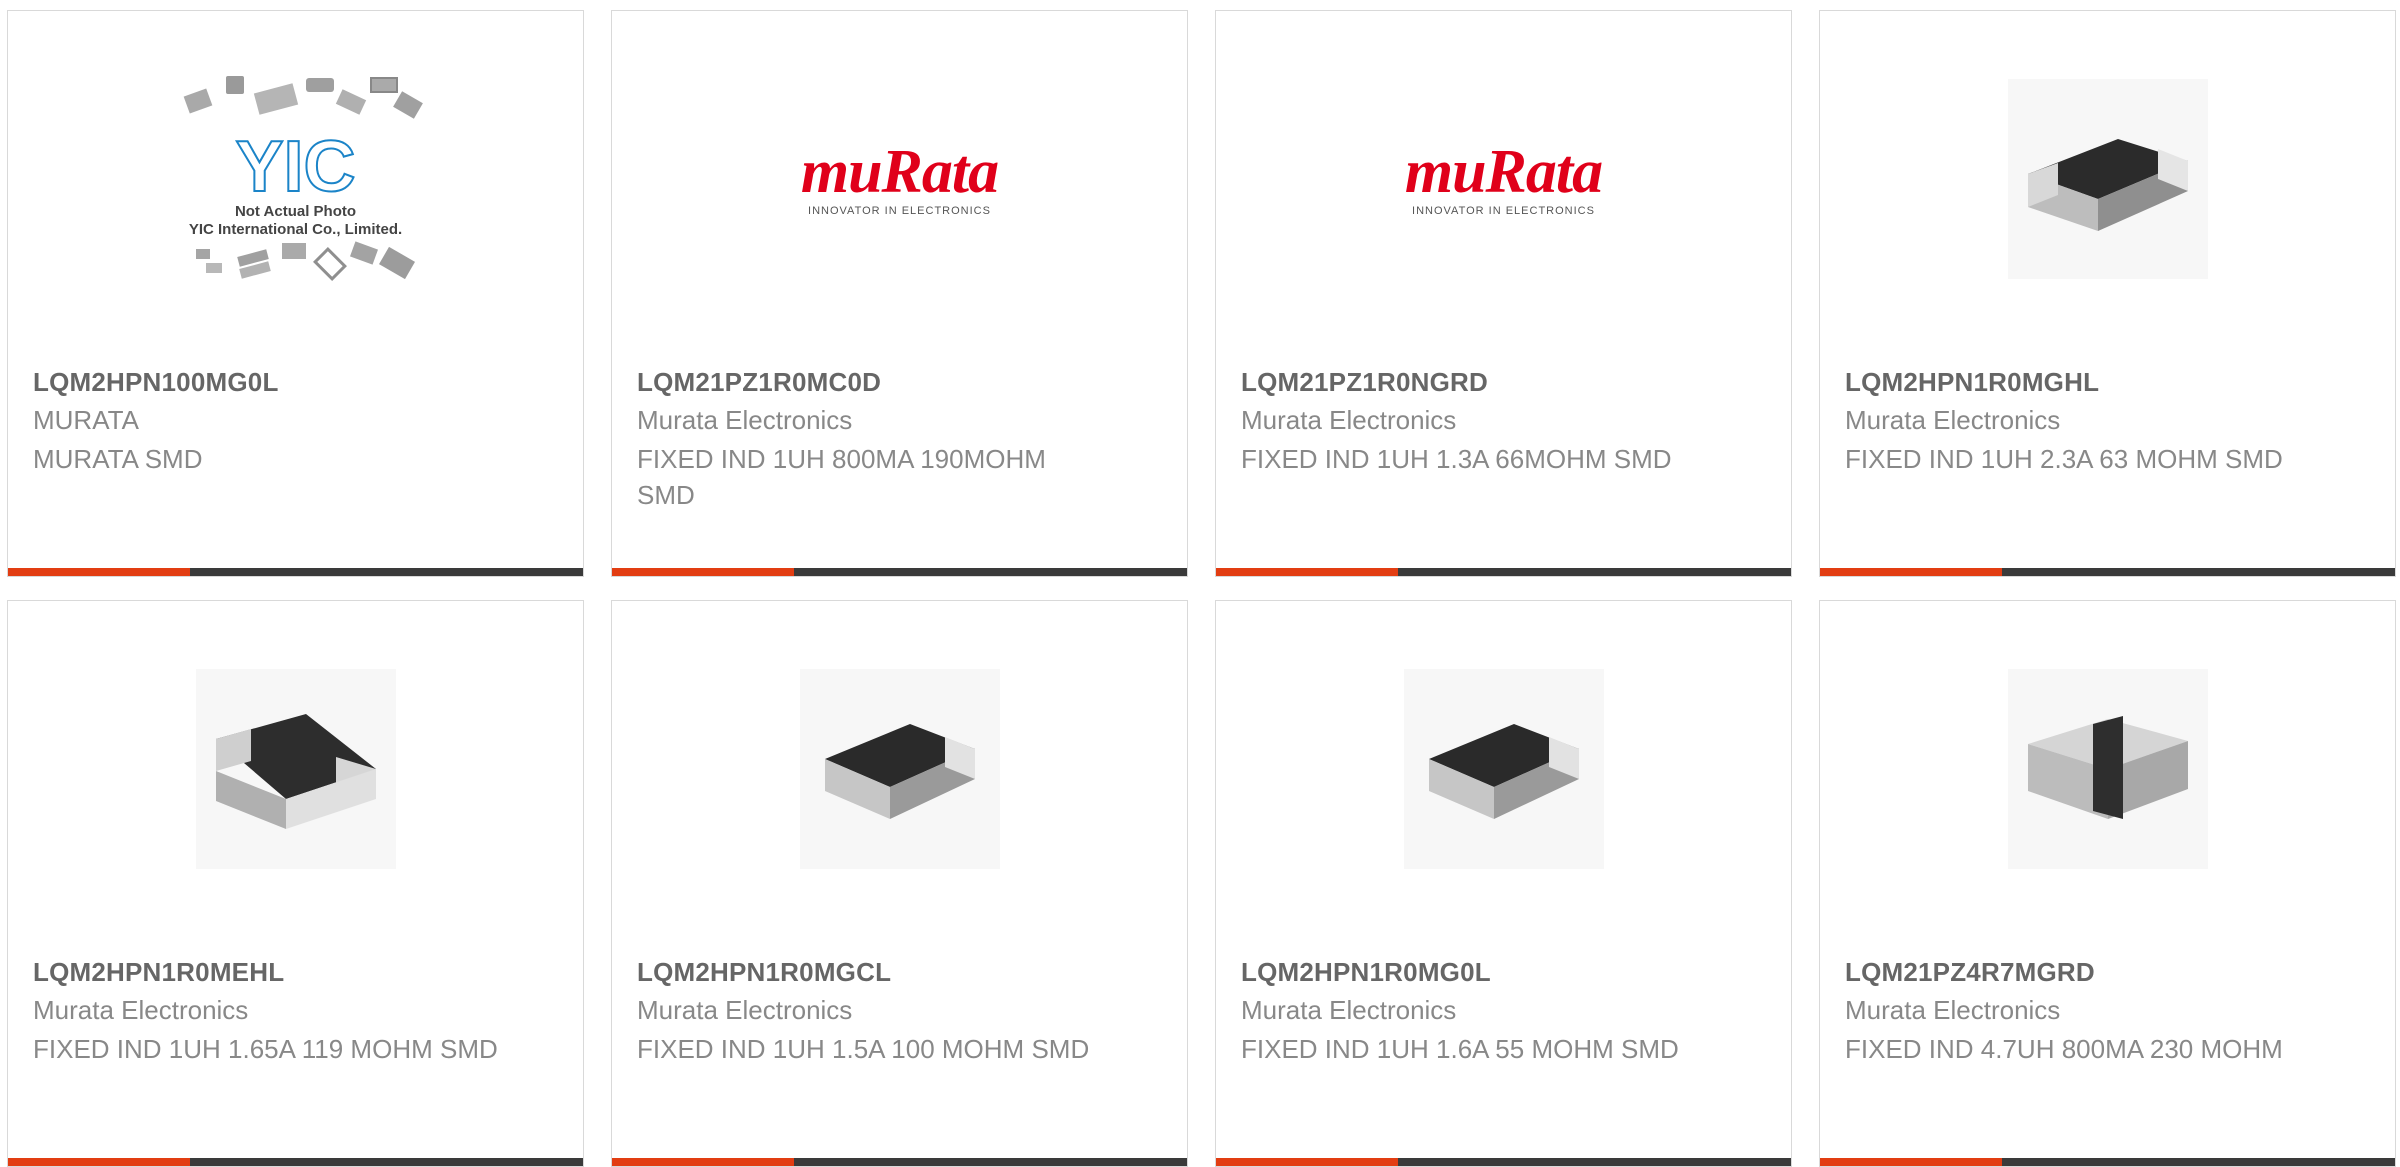 This screenshot has height=1167, width=2400. Describe the element at coordinates (1366, 972) in the screenshot. I see `part-number: LQM2HPN1R0MG0L` at that location.